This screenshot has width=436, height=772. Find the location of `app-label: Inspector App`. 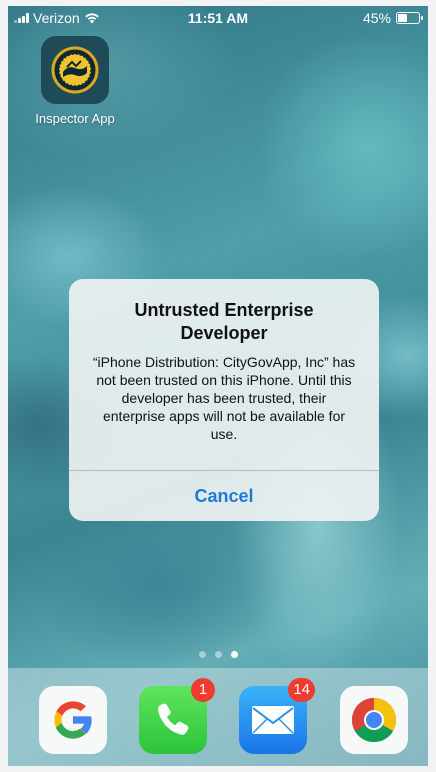

app-label: Inspector App is located at coordinates (75, 118).